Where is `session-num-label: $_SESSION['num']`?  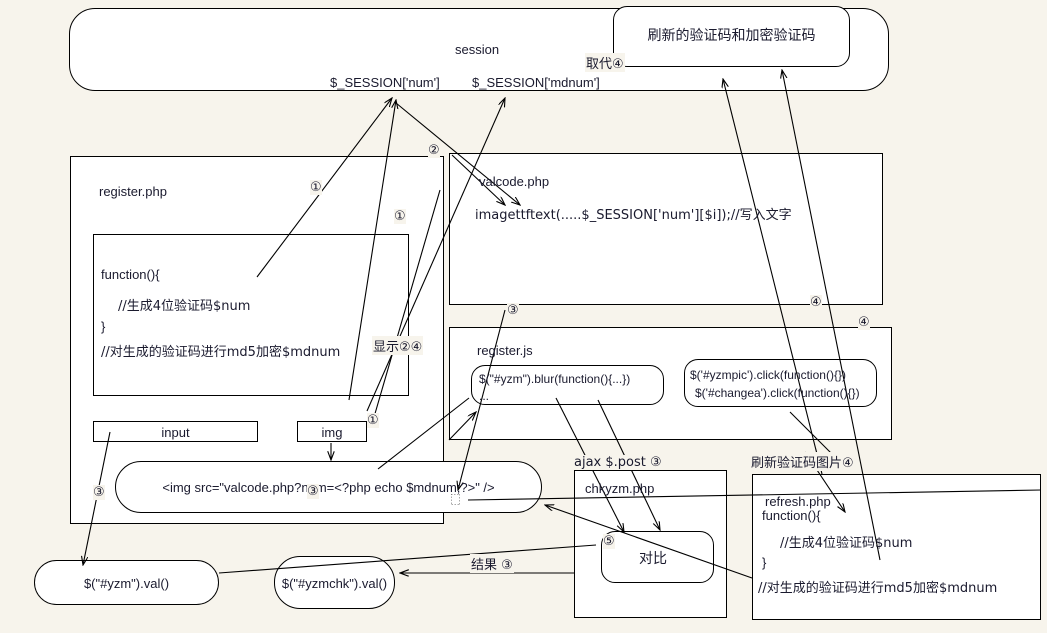
session-num-label: $_SESSION['num'] is located at coordinates (385, 82).